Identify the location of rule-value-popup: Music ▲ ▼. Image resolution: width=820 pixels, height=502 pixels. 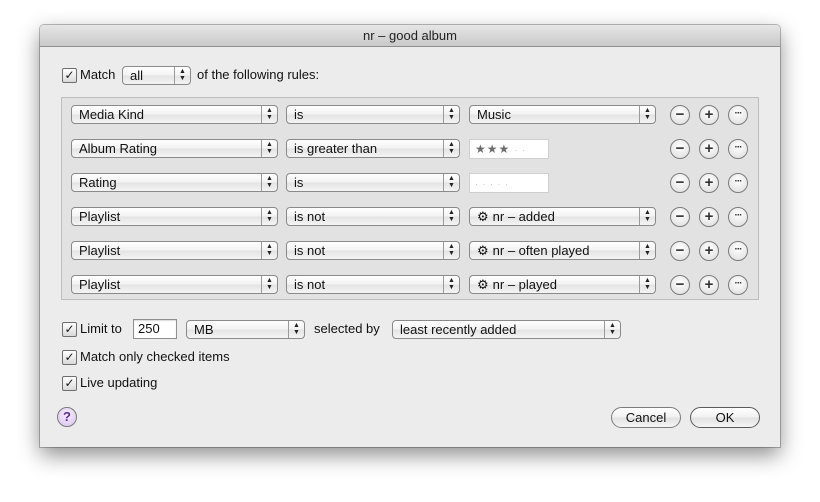
(562, 114).